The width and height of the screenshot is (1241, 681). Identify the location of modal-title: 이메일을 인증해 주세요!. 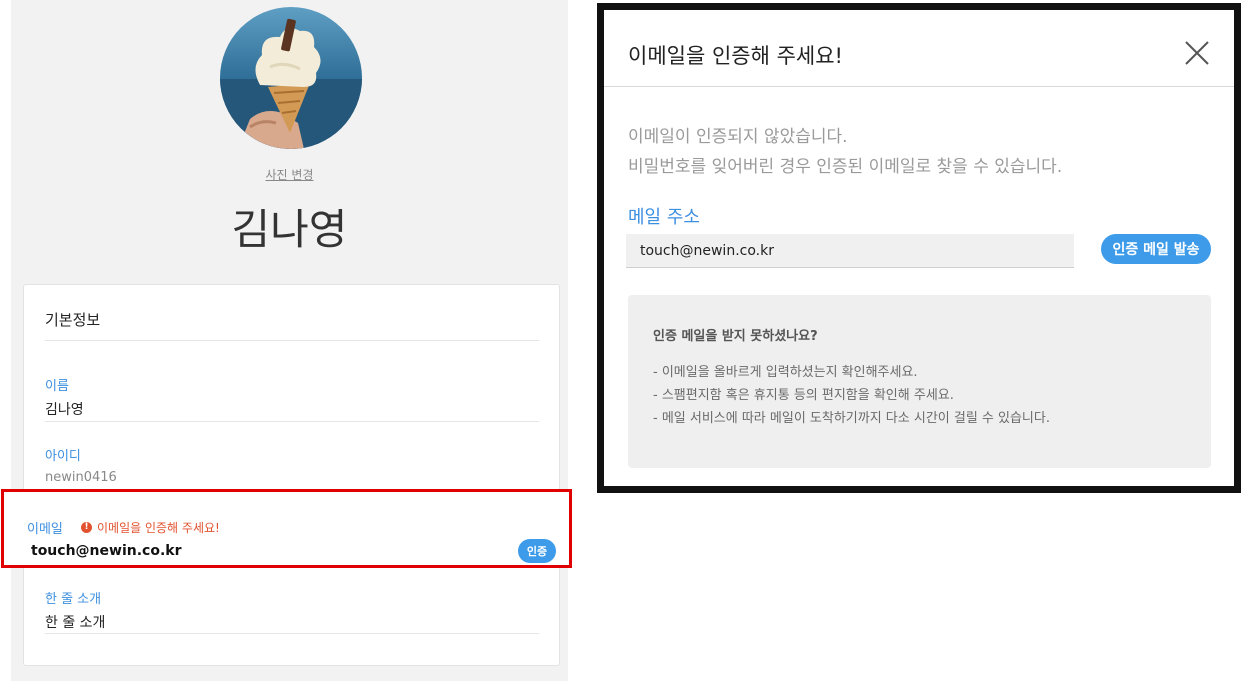
(735, 56).